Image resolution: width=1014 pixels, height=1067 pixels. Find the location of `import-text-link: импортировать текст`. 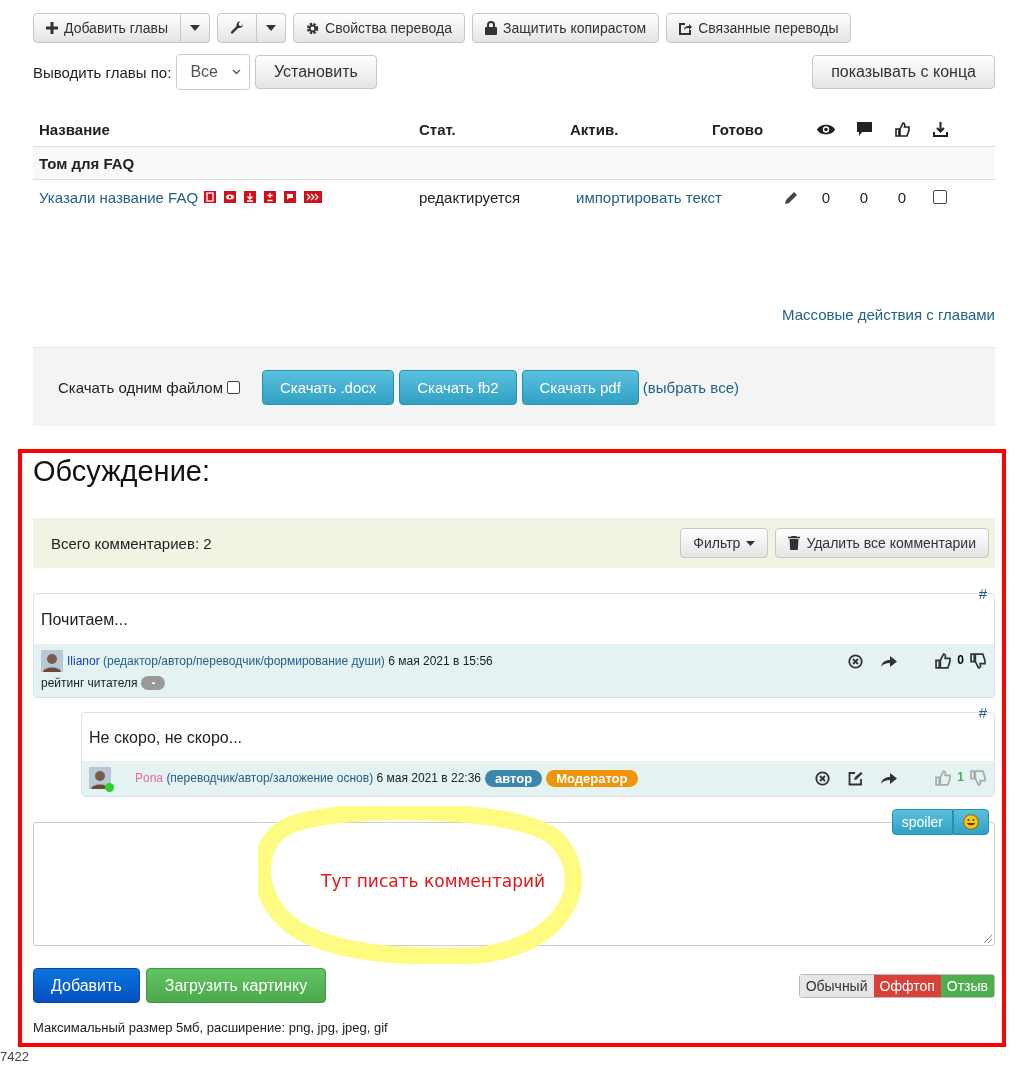

import-text-link: импортировать текст is located at coordinates (649, 197).